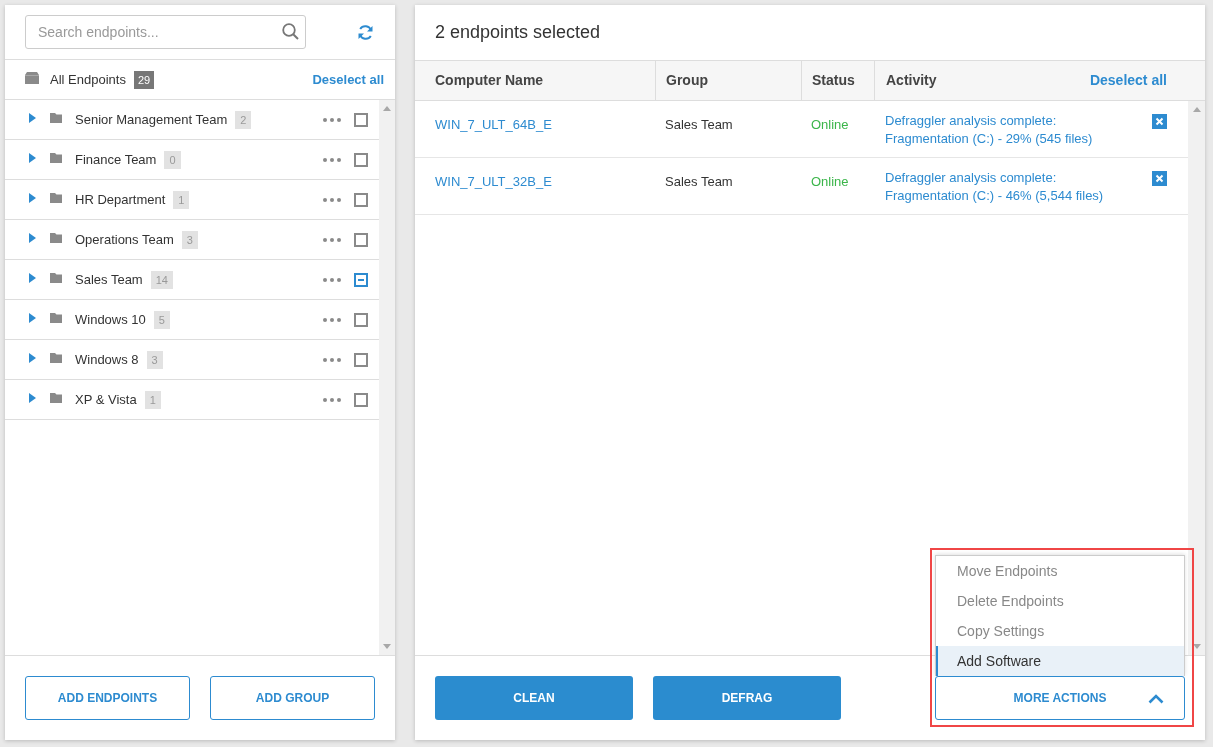 The height and width of the screenshot is (747, 1213). I want to click on group-count: 5, so click(161, 319).